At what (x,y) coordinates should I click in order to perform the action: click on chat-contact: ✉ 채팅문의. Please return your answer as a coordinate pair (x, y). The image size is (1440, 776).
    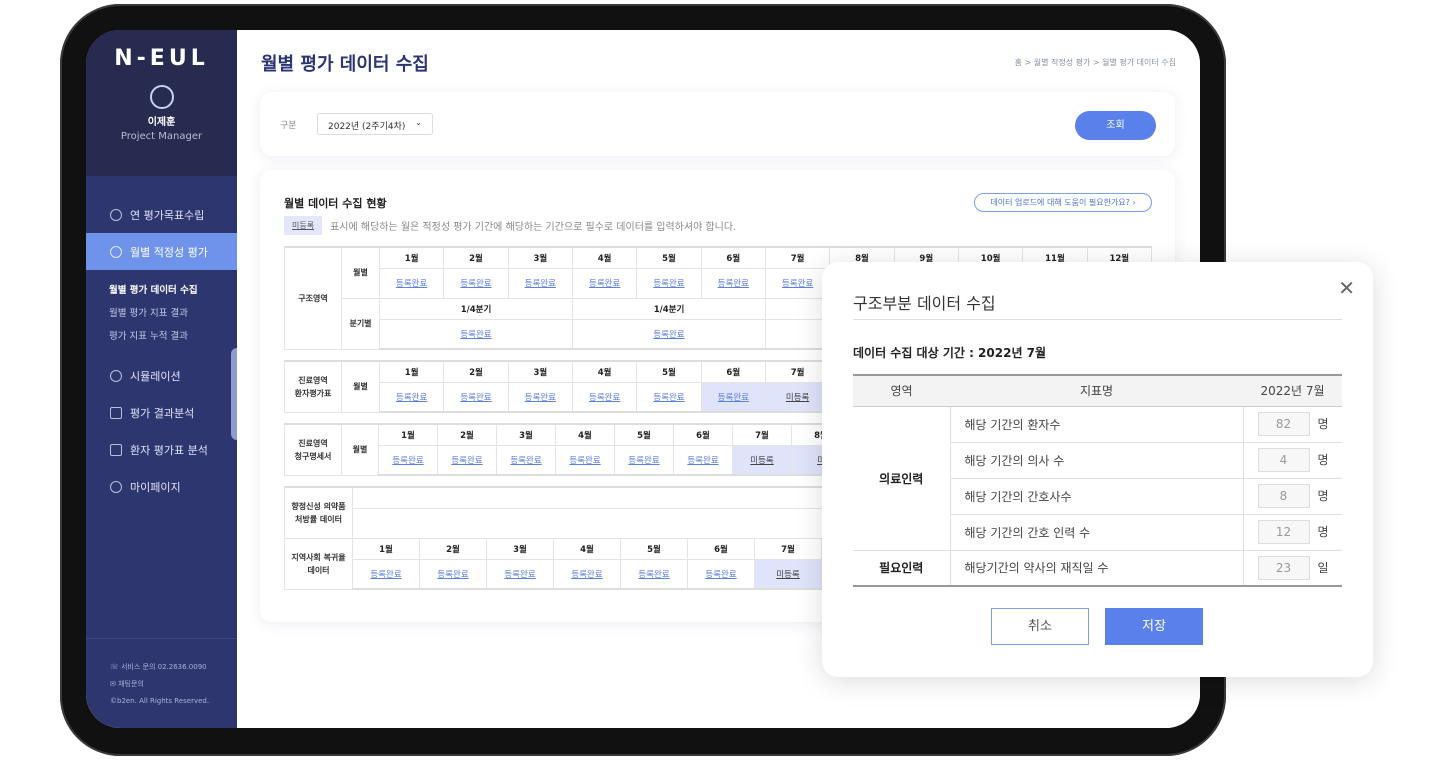
    Looking at the image, I should click on (173, 684).